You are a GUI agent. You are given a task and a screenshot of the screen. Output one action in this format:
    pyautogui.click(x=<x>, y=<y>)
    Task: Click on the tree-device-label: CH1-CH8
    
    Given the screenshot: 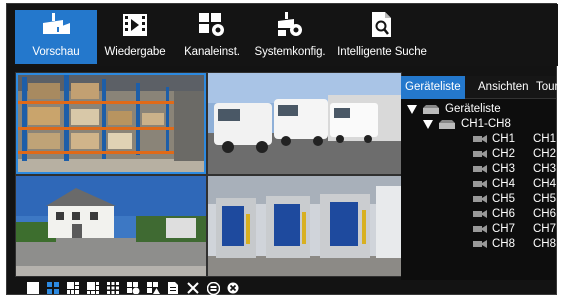 What is the action you would take?
    pyautogui.click(x=486, y=124)
    